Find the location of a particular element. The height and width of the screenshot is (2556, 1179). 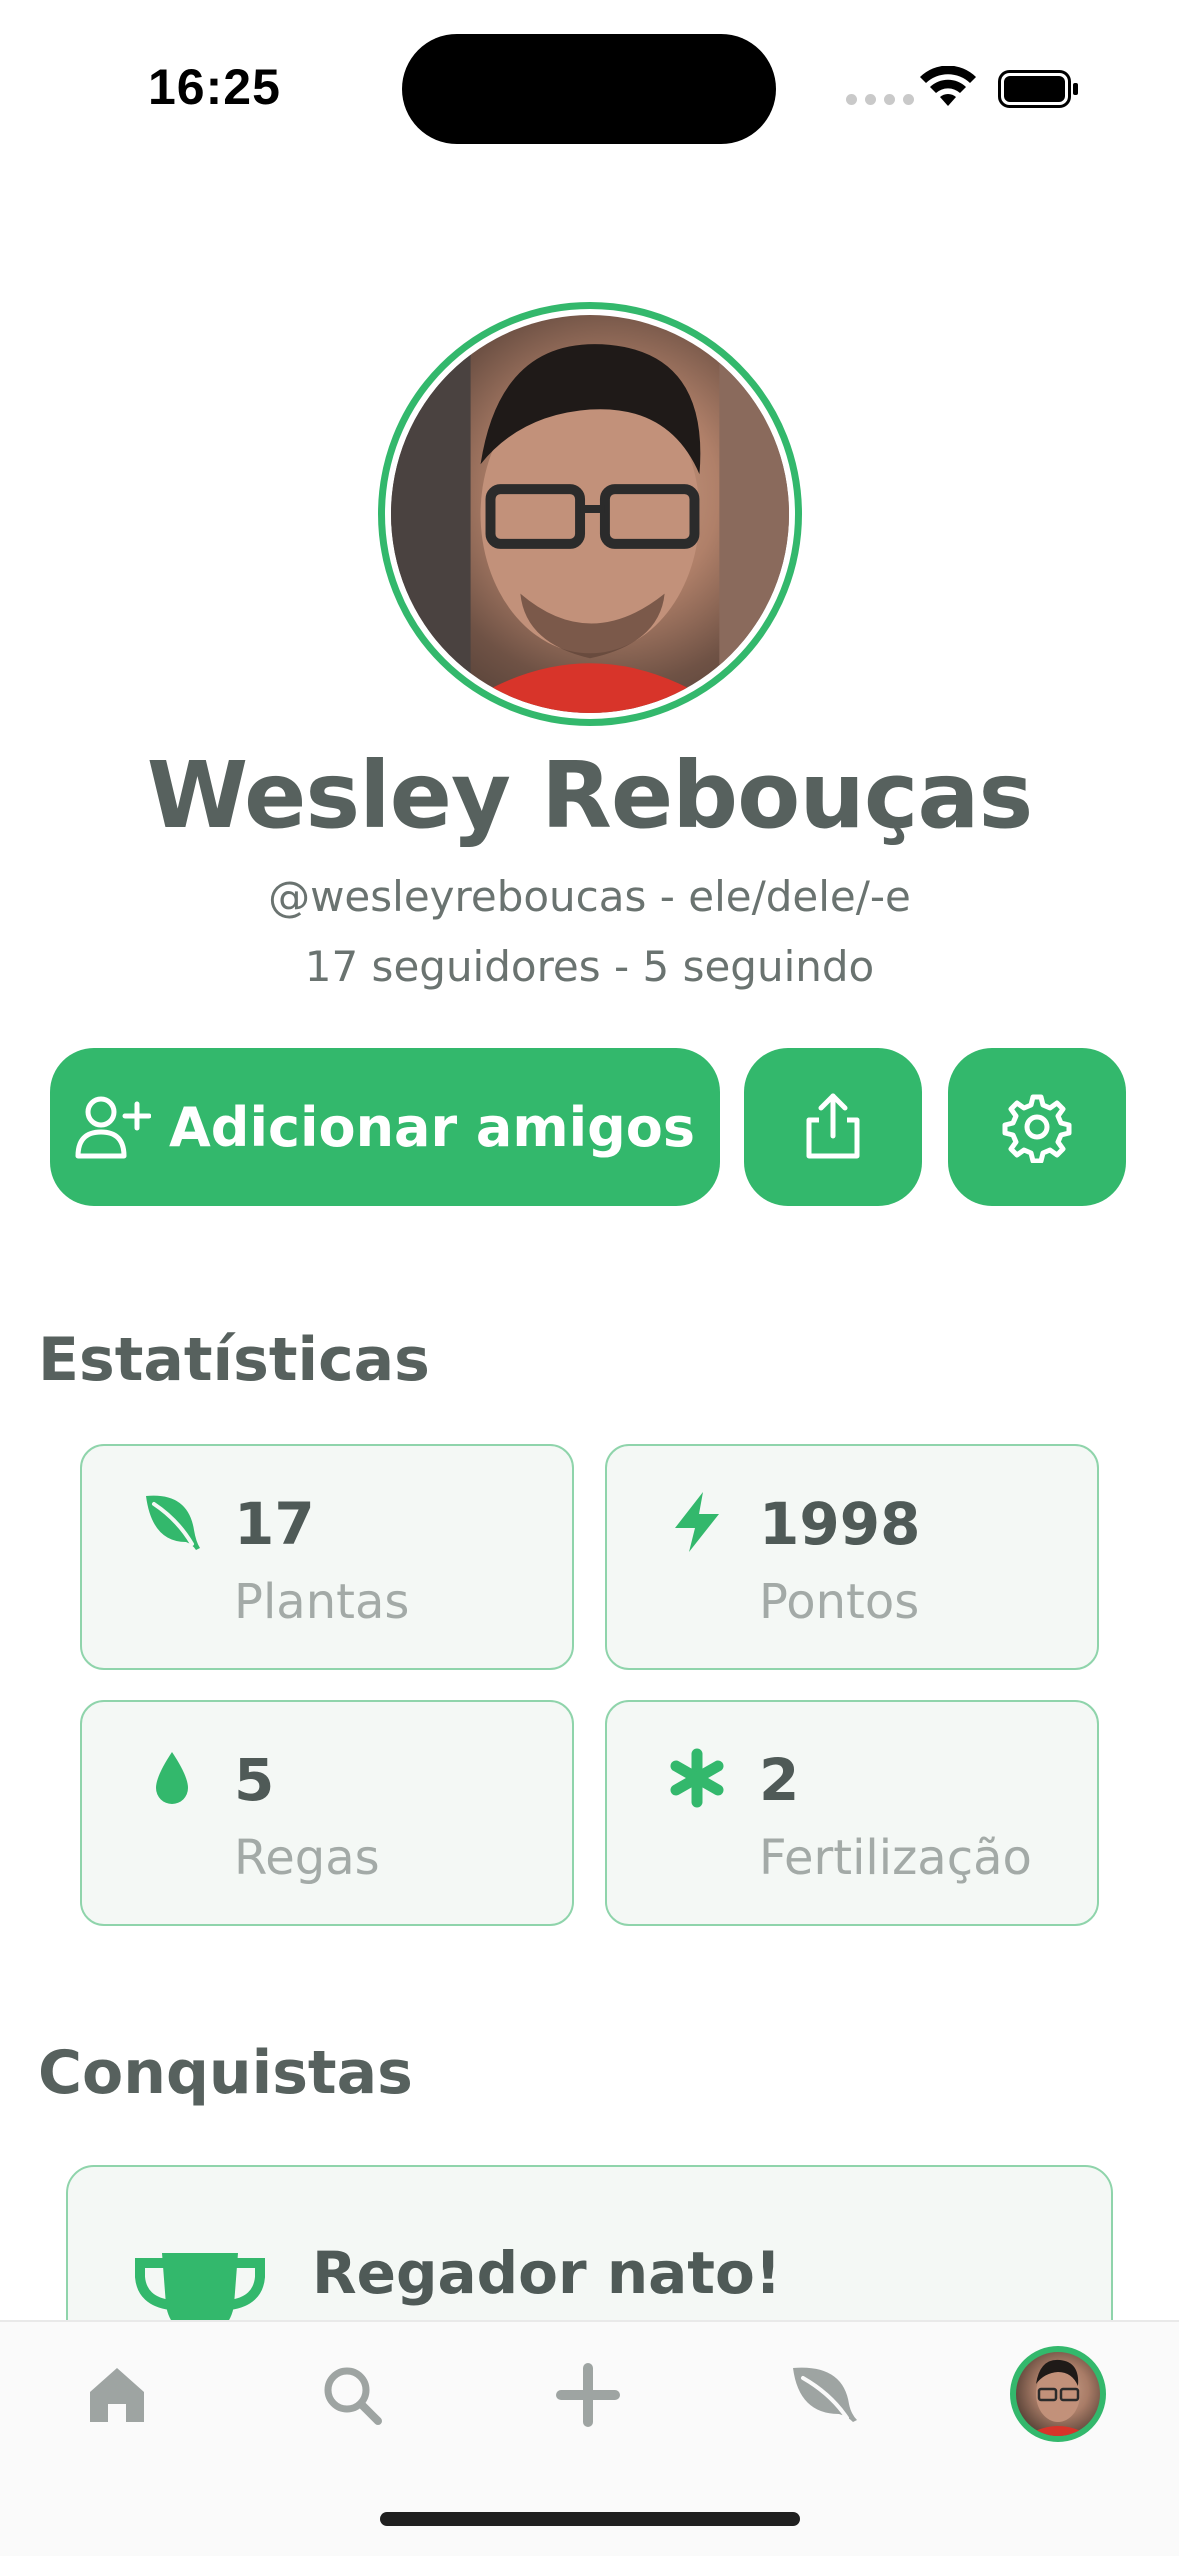

profile-photo is located at coordinates (590, 514).